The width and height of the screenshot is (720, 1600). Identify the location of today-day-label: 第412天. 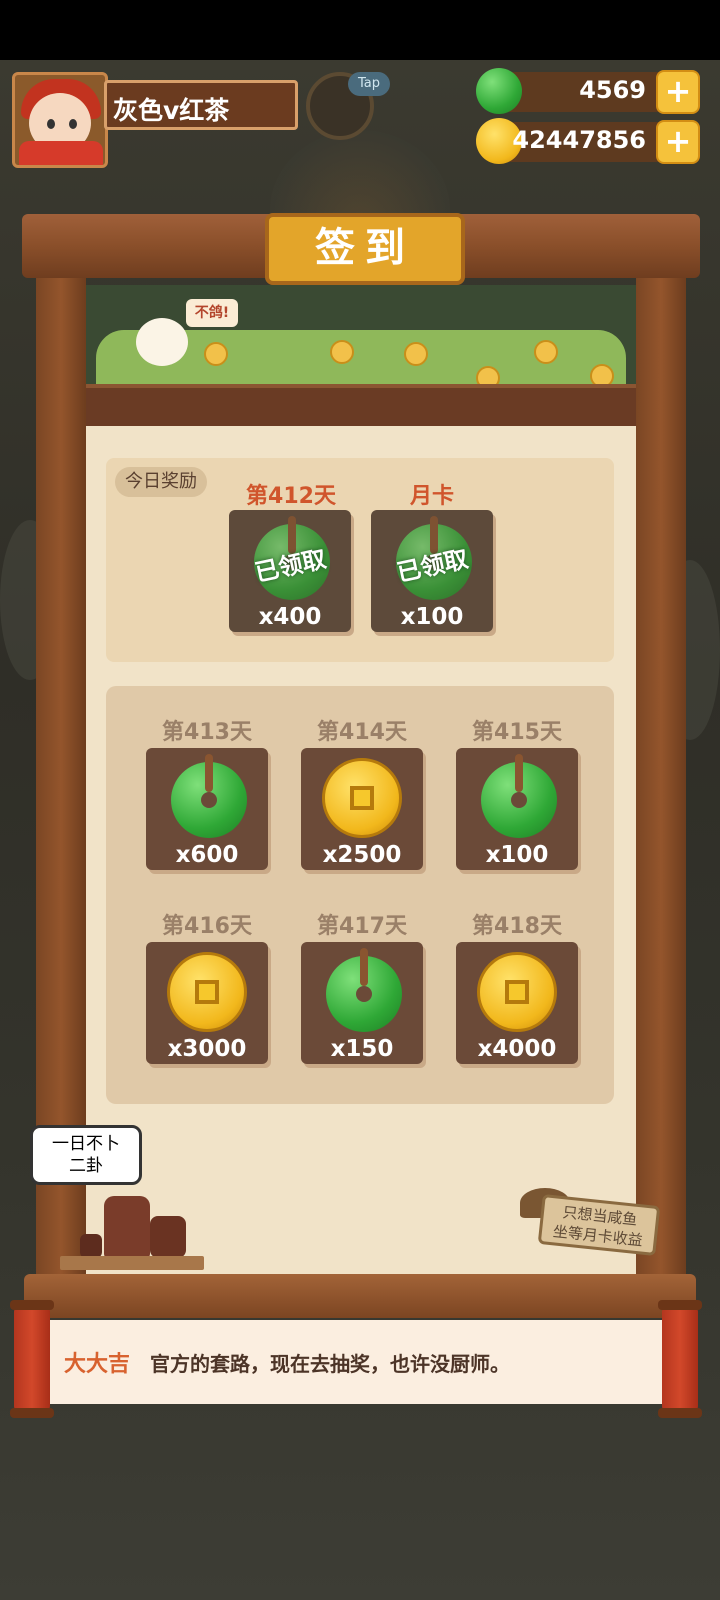
(291, 496).